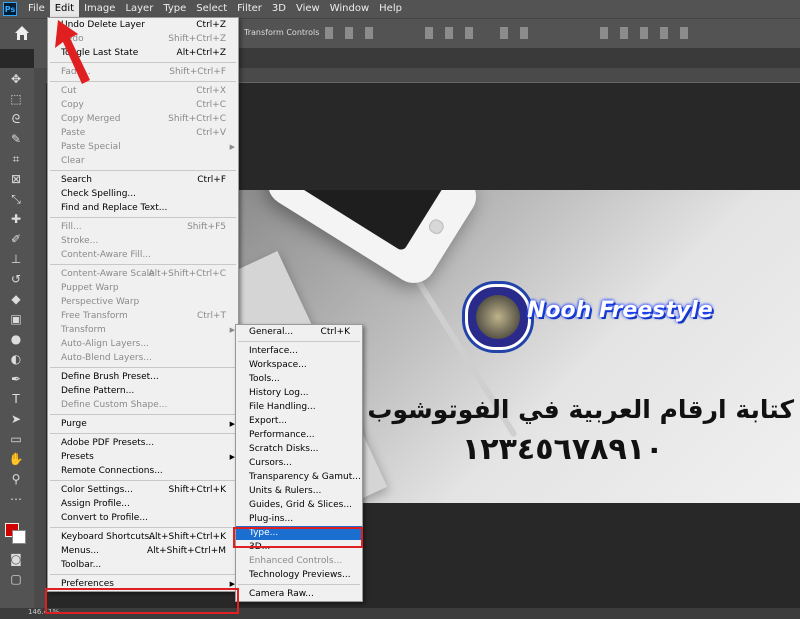 This screenshot has height=619, width=800. Describe the element at coordinates (143, 457) in the screenshot. I see `menu-item-presets: Presets ▶` at that location.